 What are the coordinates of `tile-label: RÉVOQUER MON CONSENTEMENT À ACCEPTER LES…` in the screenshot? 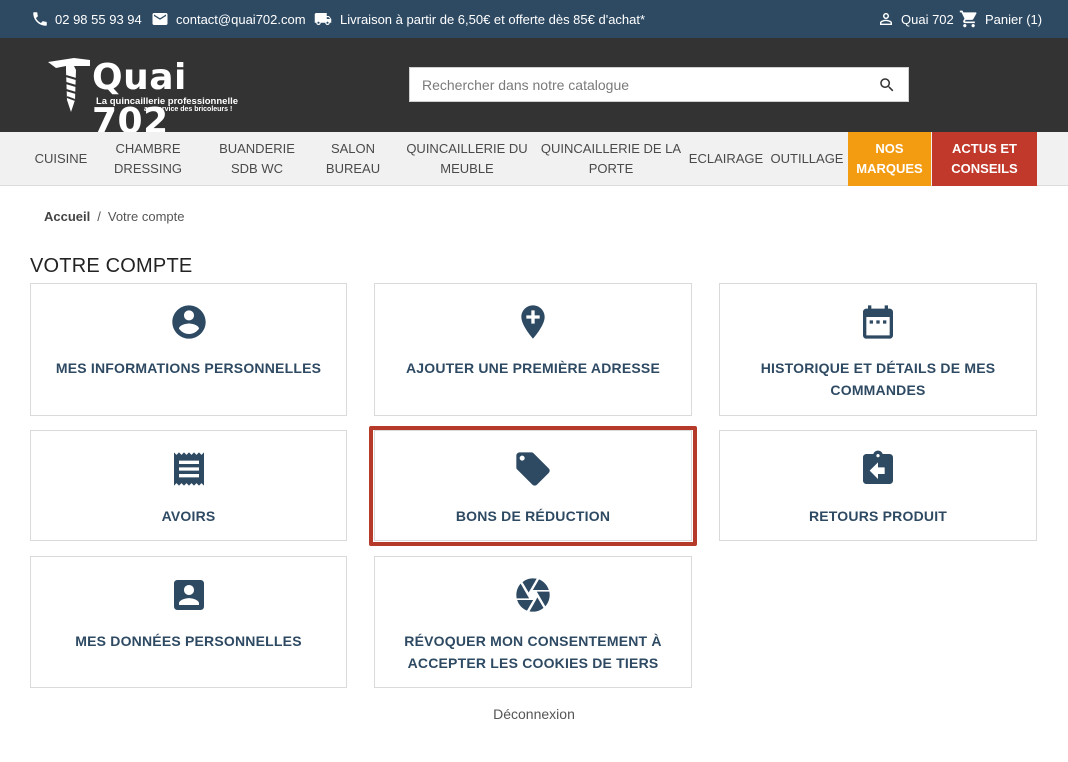 It's located at (533, 652).